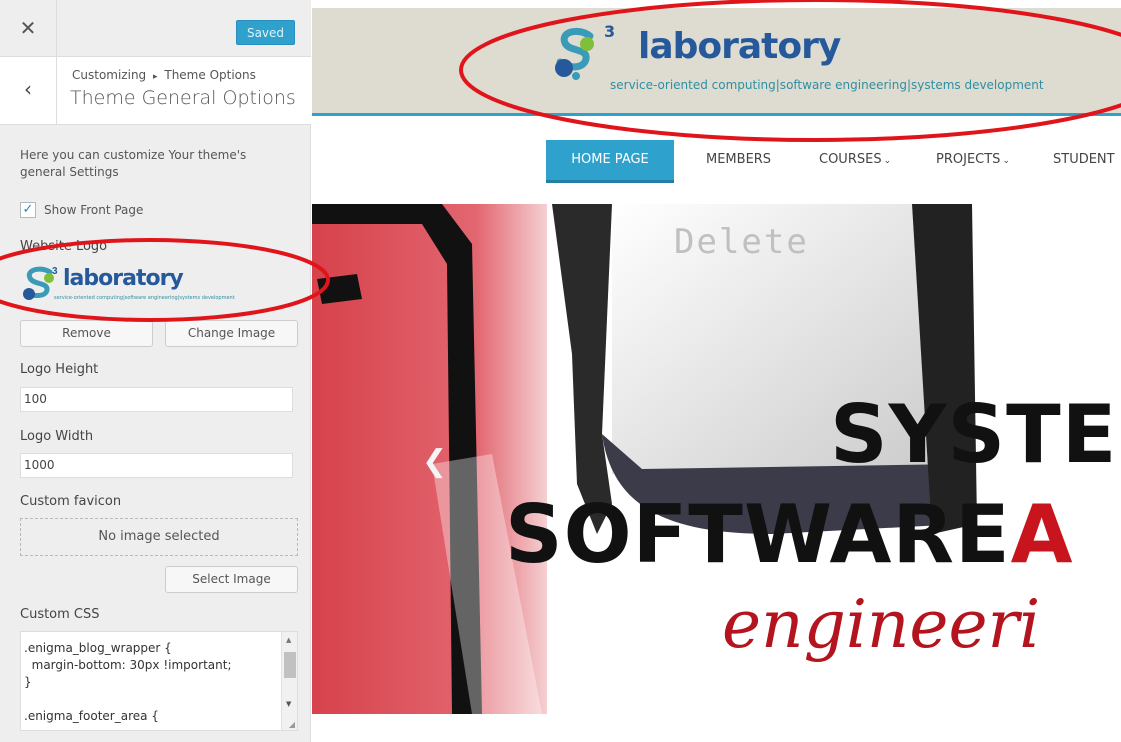 The width and height of the screenshot is (1121, 742). Describe the element at coordinates (59, 369) in the screenshot. I see `logo-height-title: Logo Height` at that location.